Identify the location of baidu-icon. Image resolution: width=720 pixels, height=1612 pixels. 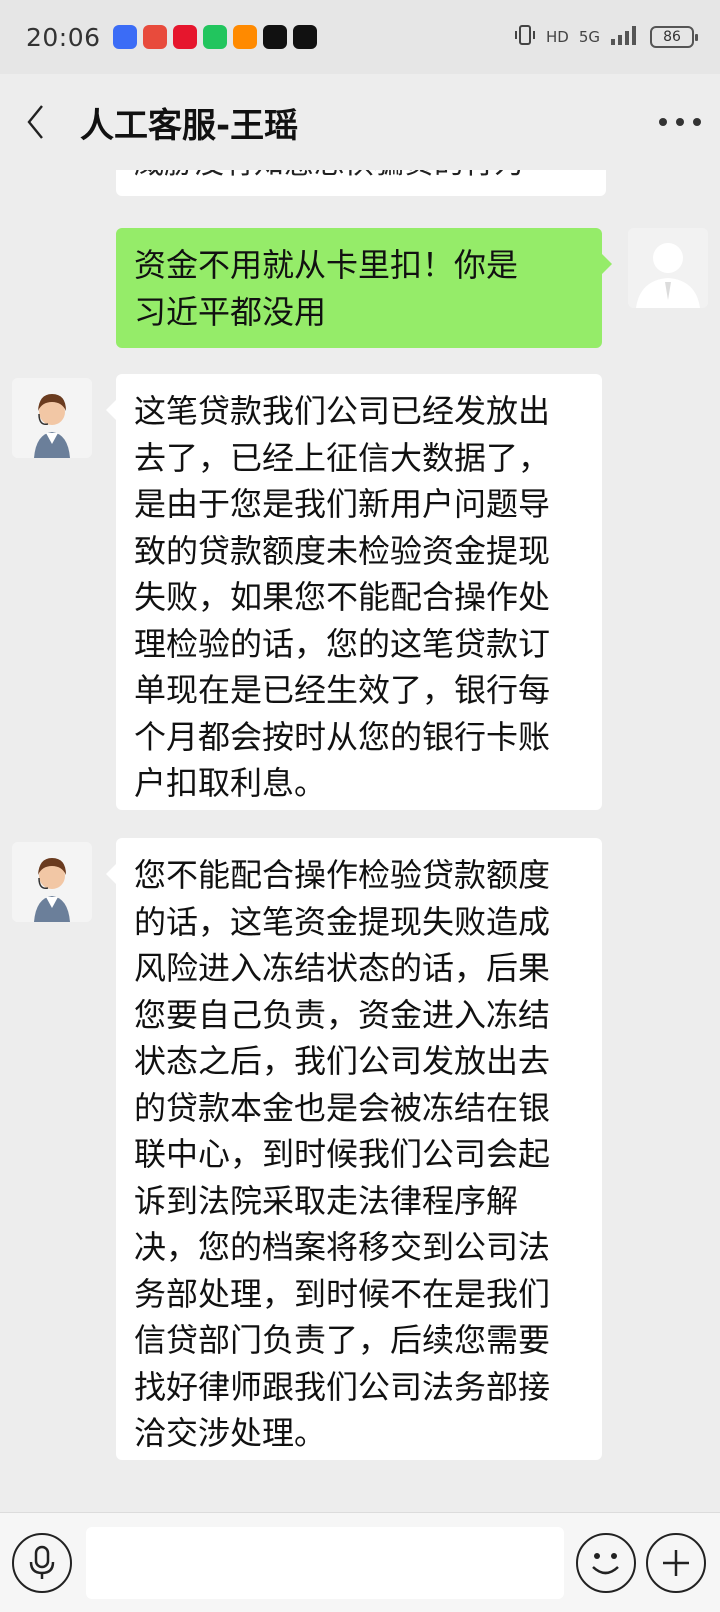
(124, 37).